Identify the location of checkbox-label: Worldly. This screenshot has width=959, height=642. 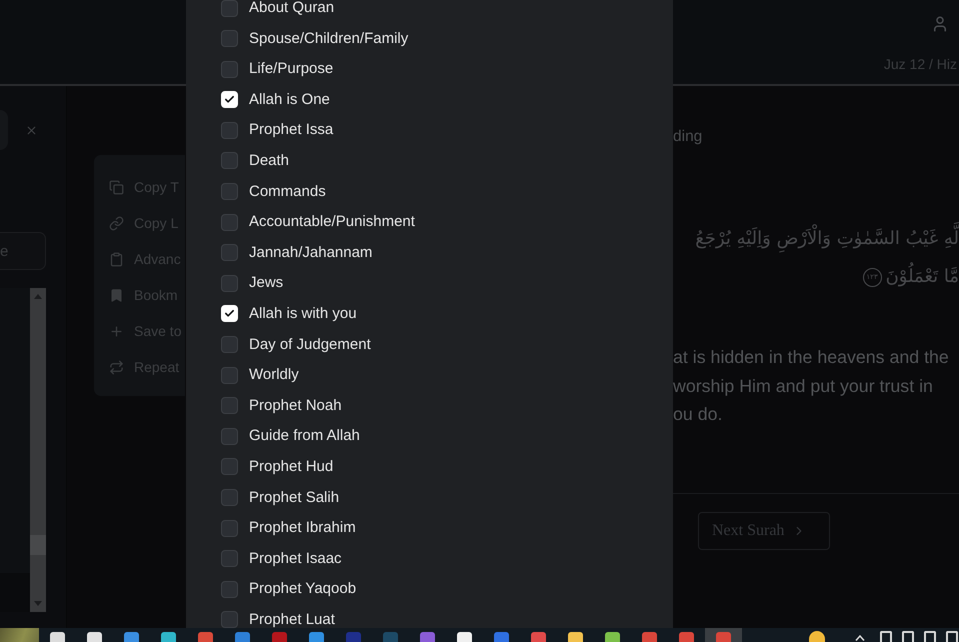
(274, 375).